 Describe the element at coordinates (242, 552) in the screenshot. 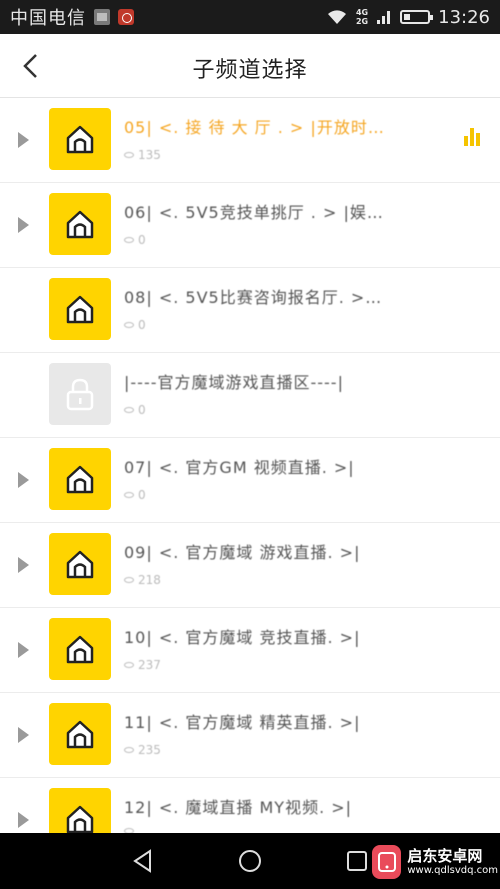

I see `channel-name: 09| <. 官方魔域 游戏直播. >|` at that location.